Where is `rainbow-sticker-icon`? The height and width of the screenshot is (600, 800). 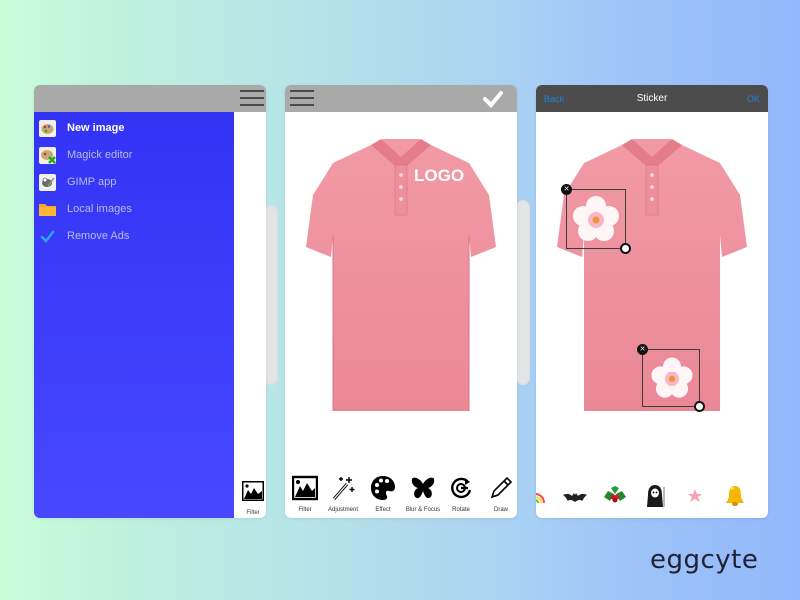
rainbow-sticker-icon is located at coordinates (542, 496).